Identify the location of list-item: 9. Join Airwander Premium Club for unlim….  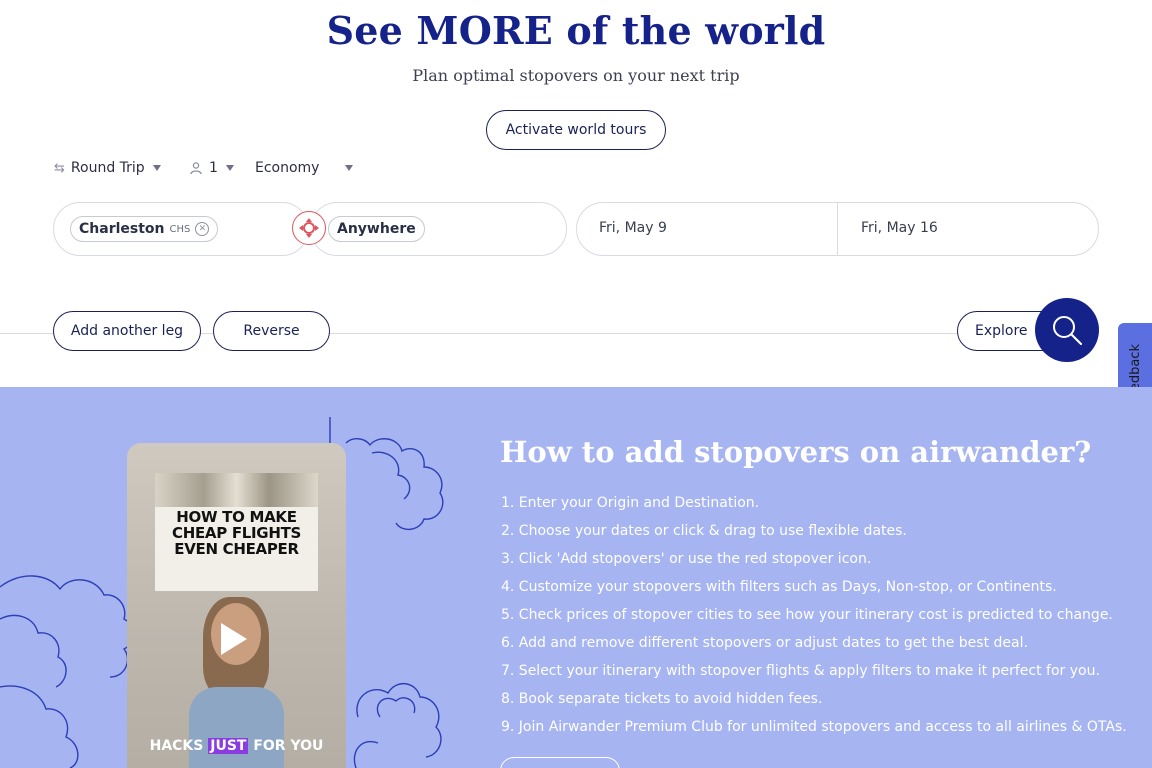
(814, 727).